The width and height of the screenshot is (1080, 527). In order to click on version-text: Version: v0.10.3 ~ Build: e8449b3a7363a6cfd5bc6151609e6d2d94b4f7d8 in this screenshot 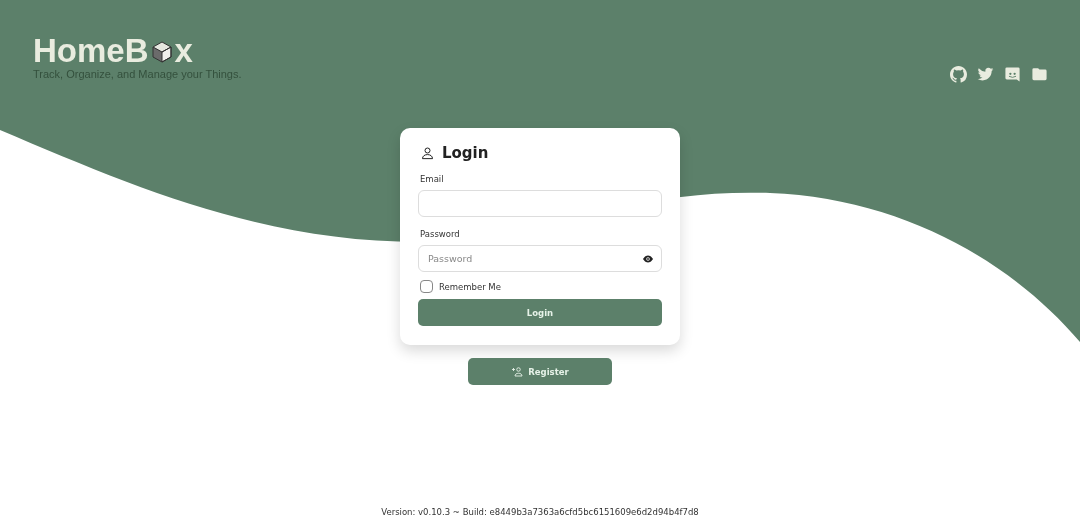, I will do `click(540, 512)`.